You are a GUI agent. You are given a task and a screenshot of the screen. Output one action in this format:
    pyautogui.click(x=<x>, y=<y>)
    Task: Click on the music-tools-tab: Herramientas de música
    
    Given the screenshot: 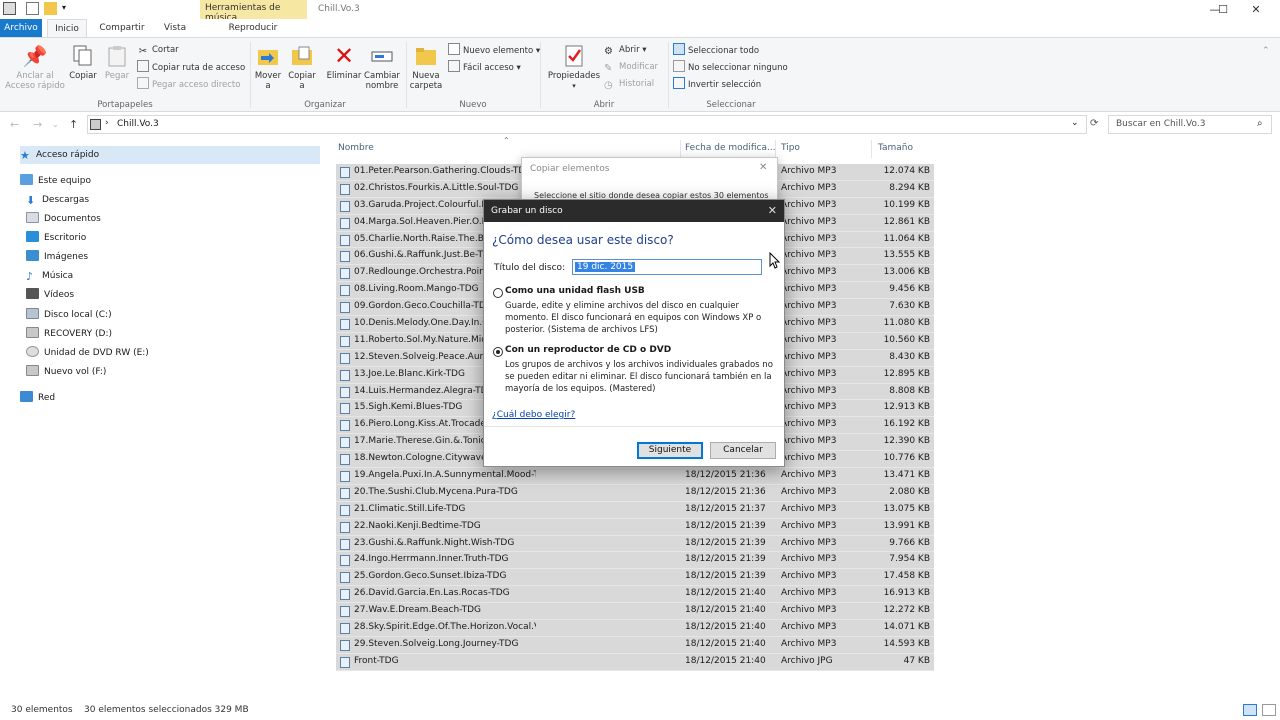 What is the action you would take?
    pyautogui.click(x=253, y=11)
    